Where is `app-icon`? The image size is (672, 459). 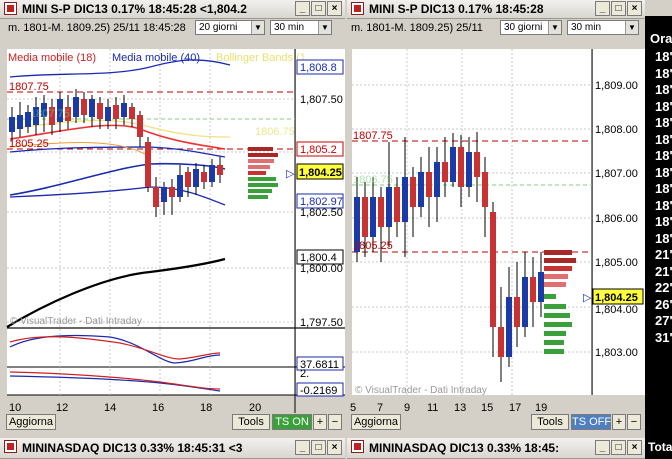
app-icon is located at coordinates (10, 8).